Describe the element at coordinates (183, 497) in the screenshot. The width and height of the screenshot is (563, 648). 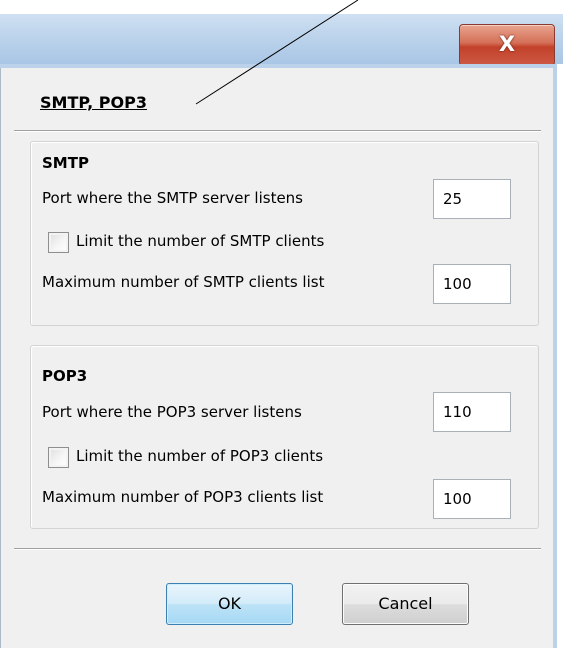
I see `pop3-max-clients-label: Maximum number of POP3 clients list` at that location.